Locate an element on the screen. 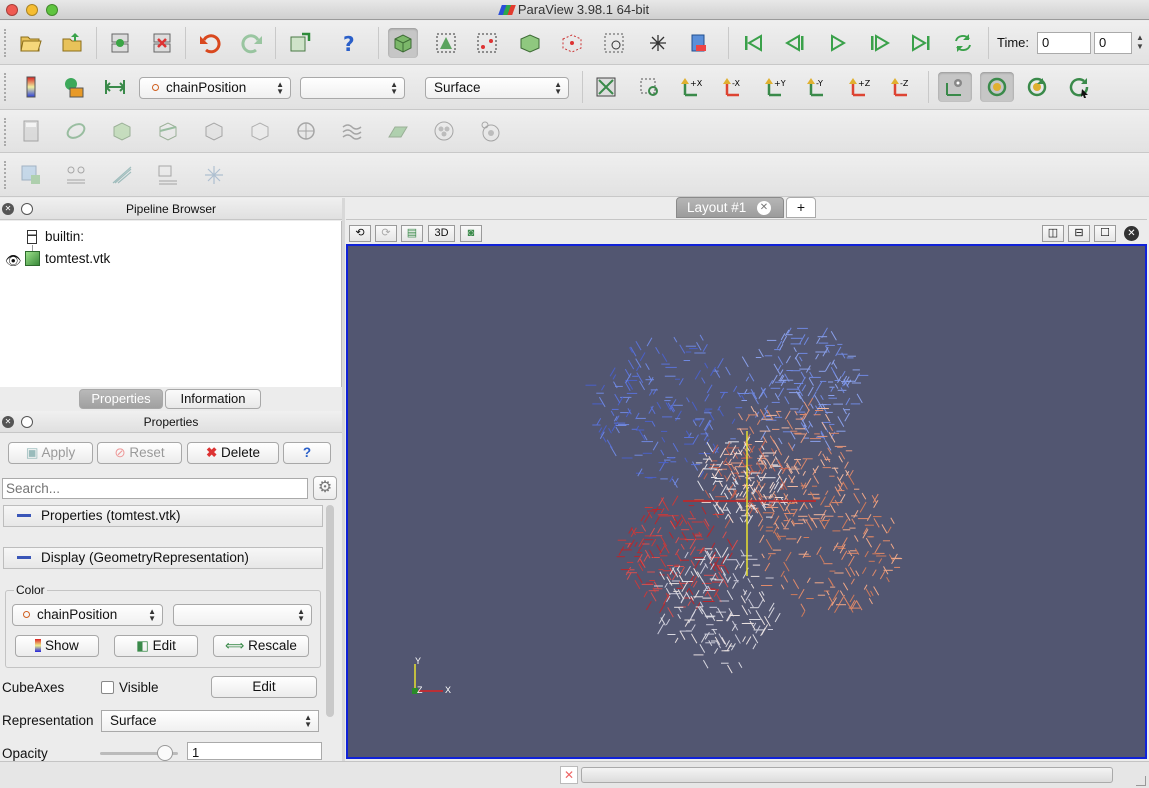 This screenshot has height=788, width=1149. display-section-header: Display (GeometryRepresentation) is located at coordinates (163, 558).